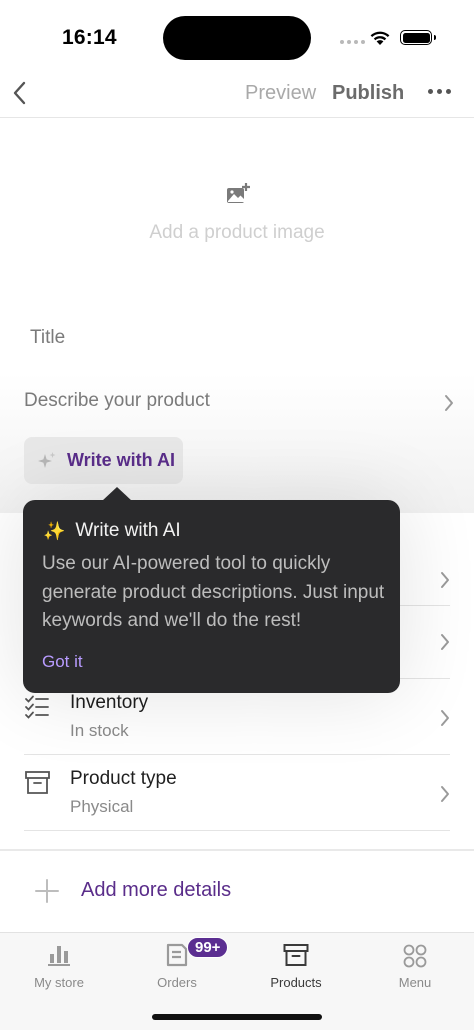  I want to click on status-time: 16:14, so click(89, 37).